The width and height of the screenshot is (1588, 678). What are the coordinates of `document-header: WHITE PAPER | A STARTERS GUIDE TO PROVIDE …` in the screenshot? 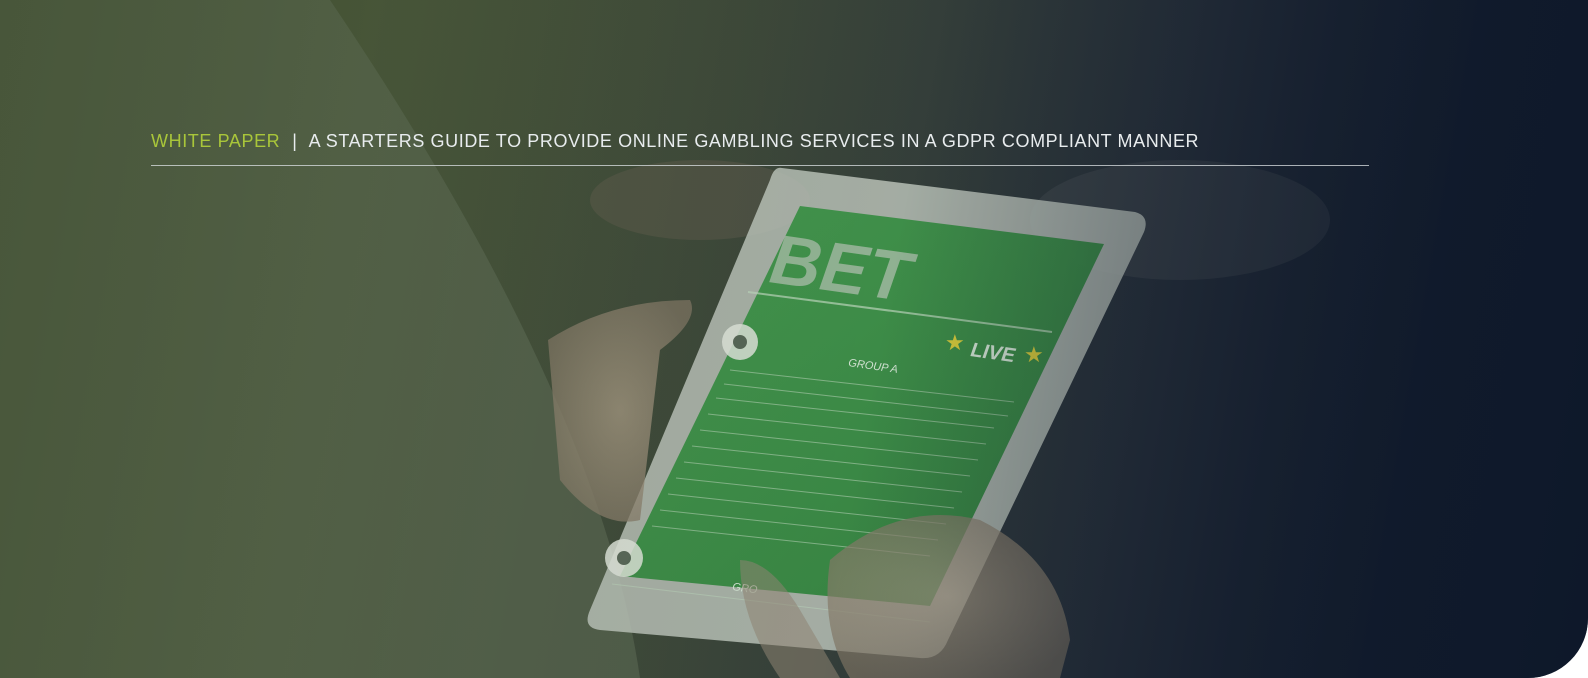 It's located at (760, 148).